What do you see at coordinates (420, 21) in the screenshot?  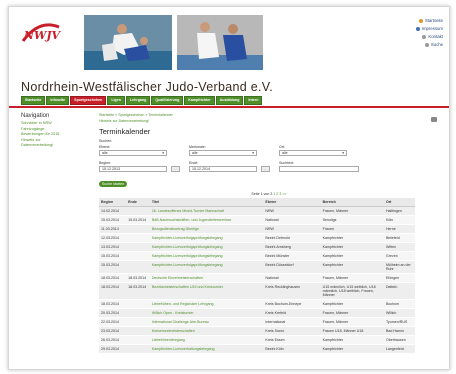 I see `home-icon` at bounding box center [420, 21].